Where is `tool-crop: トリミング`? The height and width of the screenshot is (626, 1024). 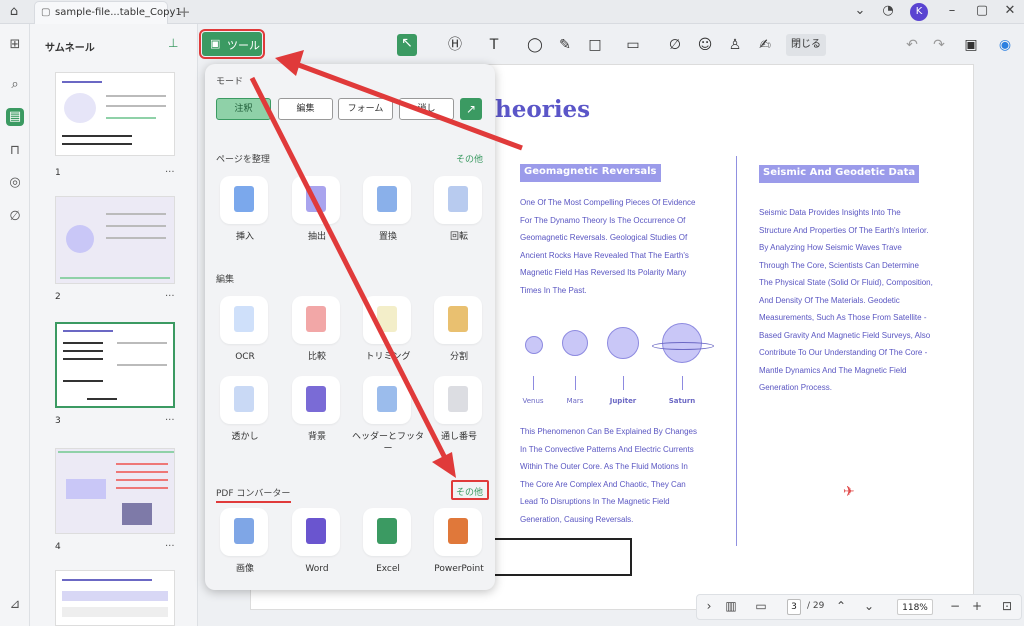 tool-crop: トリミング is located at coordinates (388, 332).